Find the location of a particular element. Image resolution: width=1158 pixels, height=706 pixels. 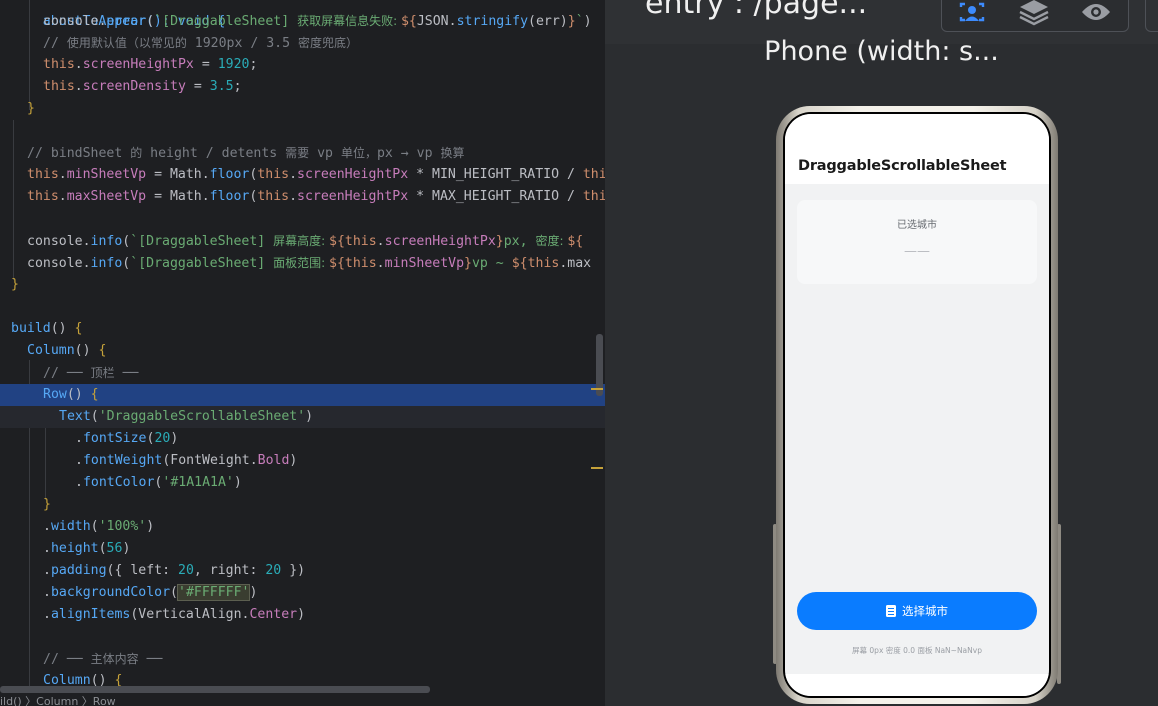

code-line-26: .alignItems(VerticalAlign.Center) is located at coordinates (302, 615).